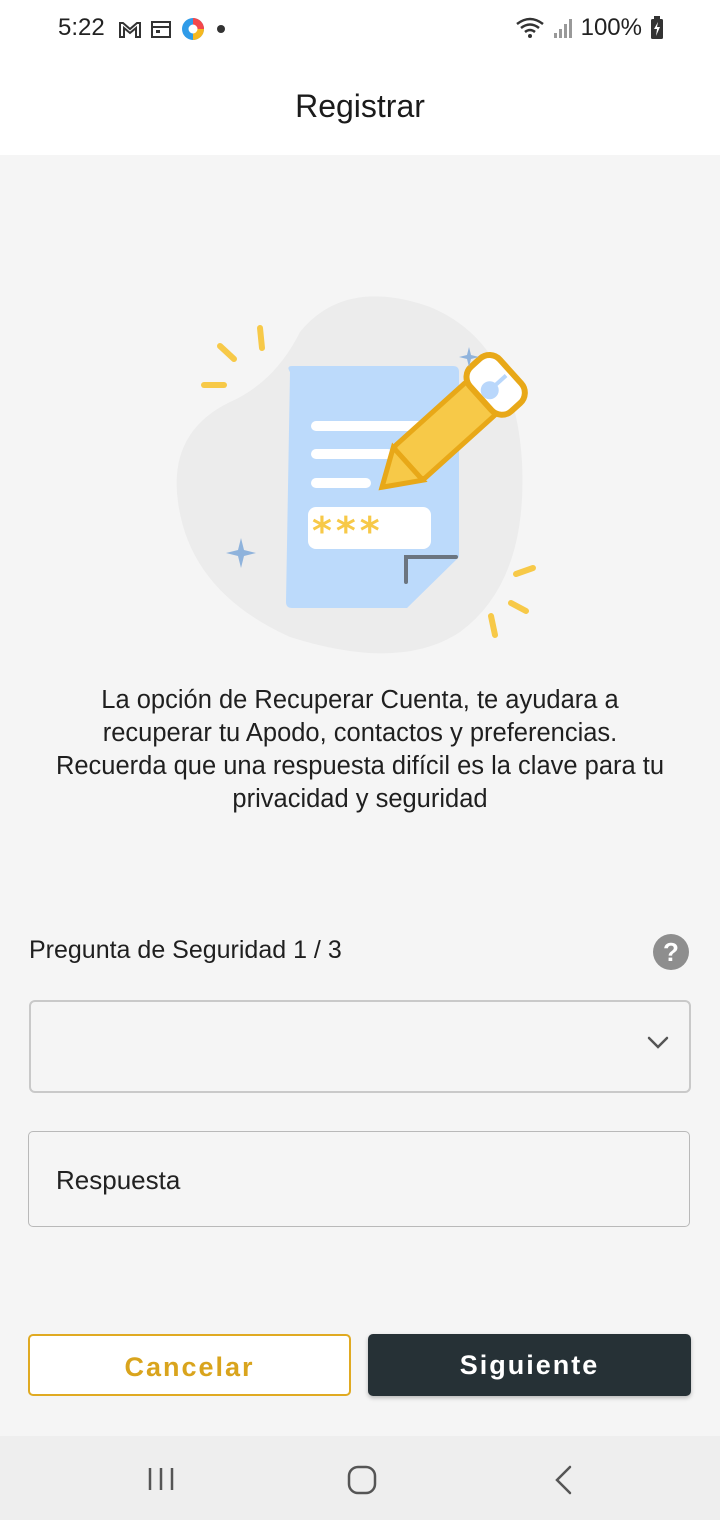  What do you see at coordinates (81, 27) in the screenshot?
I see `status-time: 5:22` at bounding box center [81, 27].